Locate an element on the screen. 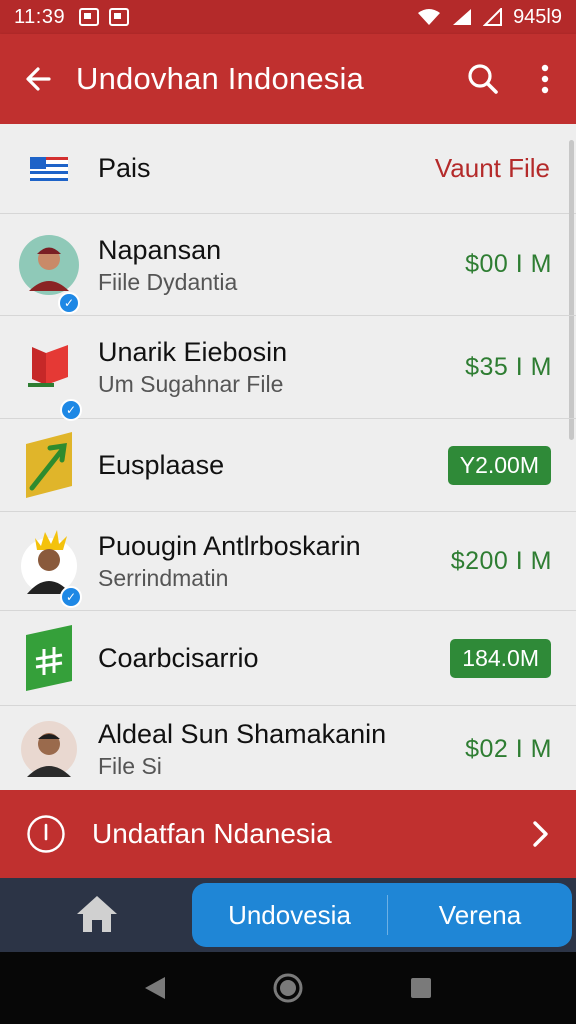 This screenshot has height=1024, width=576. home-icon is located at coordinates (97, 914).